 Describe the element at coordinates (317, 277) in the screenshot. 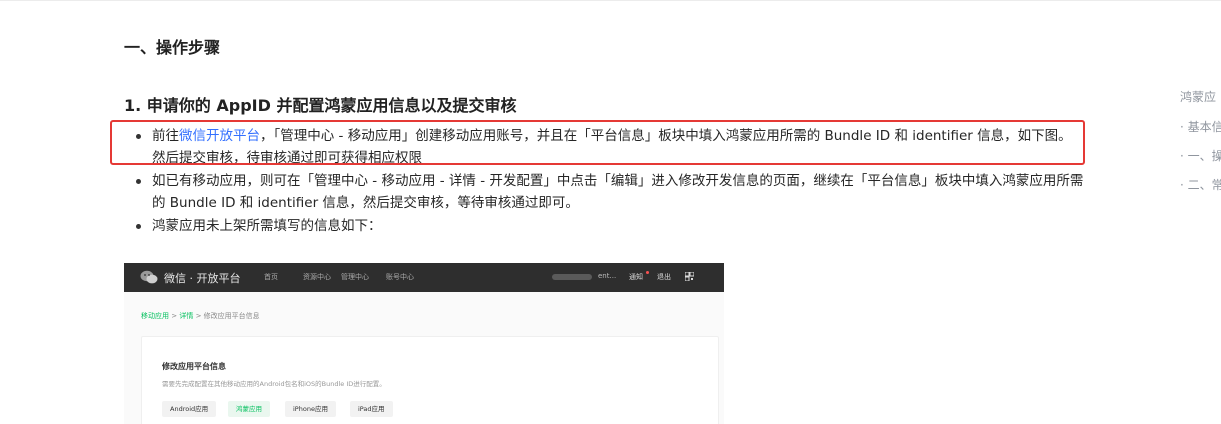

I see `wechat-menu-resources: 资源中心` at that location.